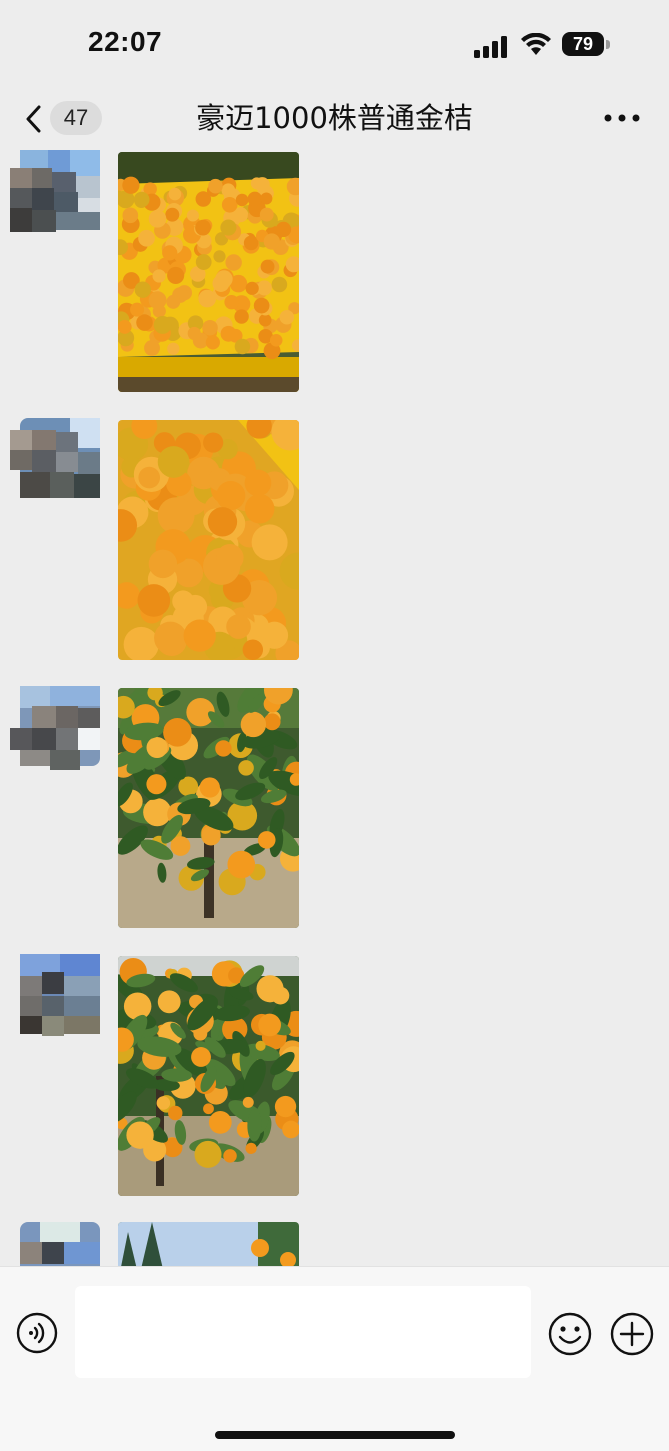 Image resolution: width=669 pixels, height=1451 pixels. What do you see at coordinates (125, 41) in the screenshot?
I see `status-time: 22:07` at bounding box center [125, 41].